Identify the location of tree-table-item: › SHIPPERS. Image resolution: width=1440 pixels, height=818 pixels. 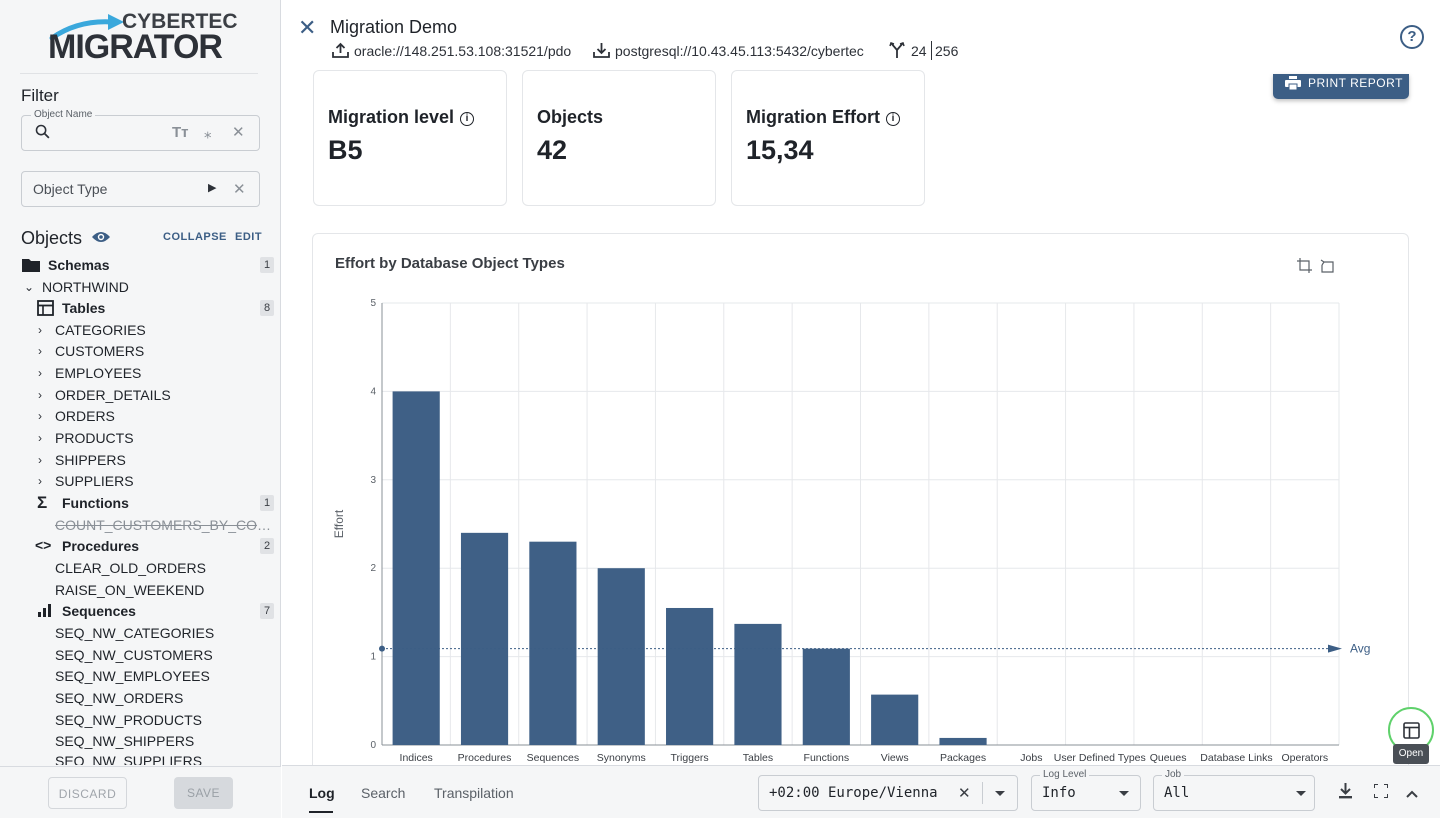
(140, 460).